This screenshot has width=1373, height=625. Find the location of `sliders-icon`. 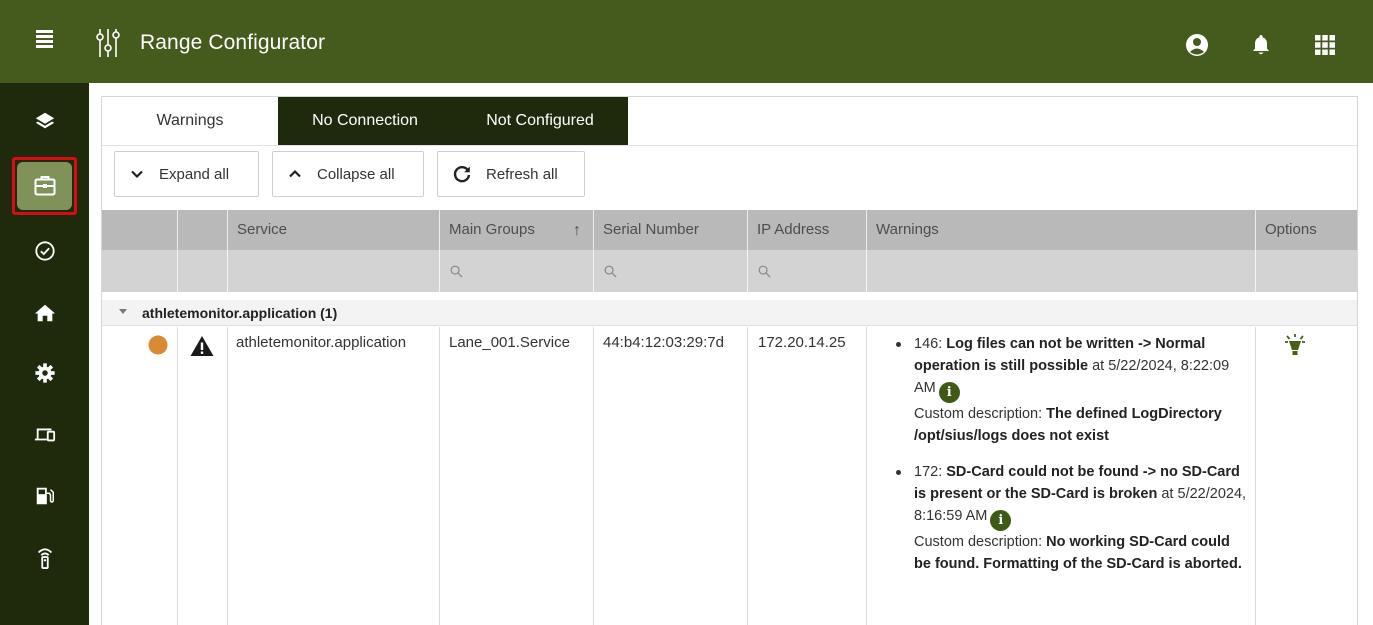

sliders-icon is located at coordinates (108, 43).